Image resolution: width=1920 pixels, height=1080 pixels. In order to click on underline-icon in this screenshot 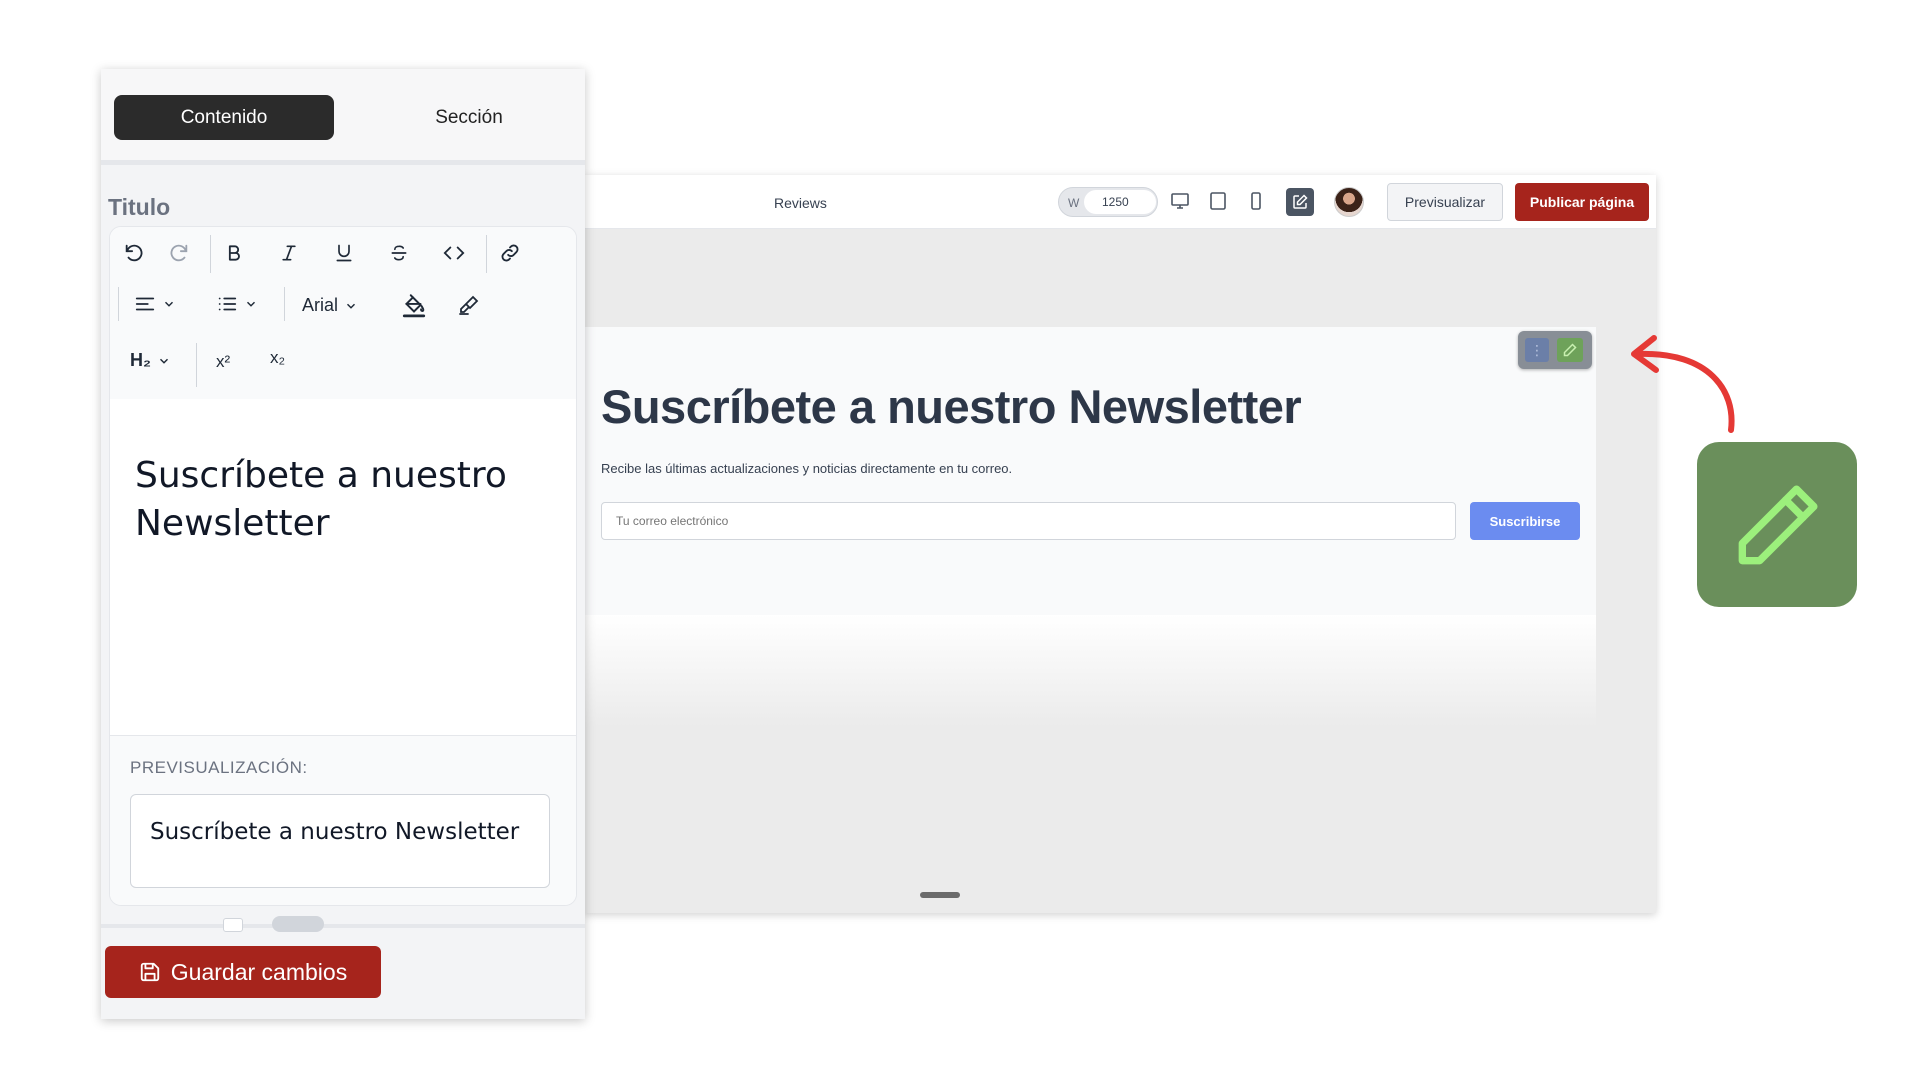, I will do `click(344, 253)`.